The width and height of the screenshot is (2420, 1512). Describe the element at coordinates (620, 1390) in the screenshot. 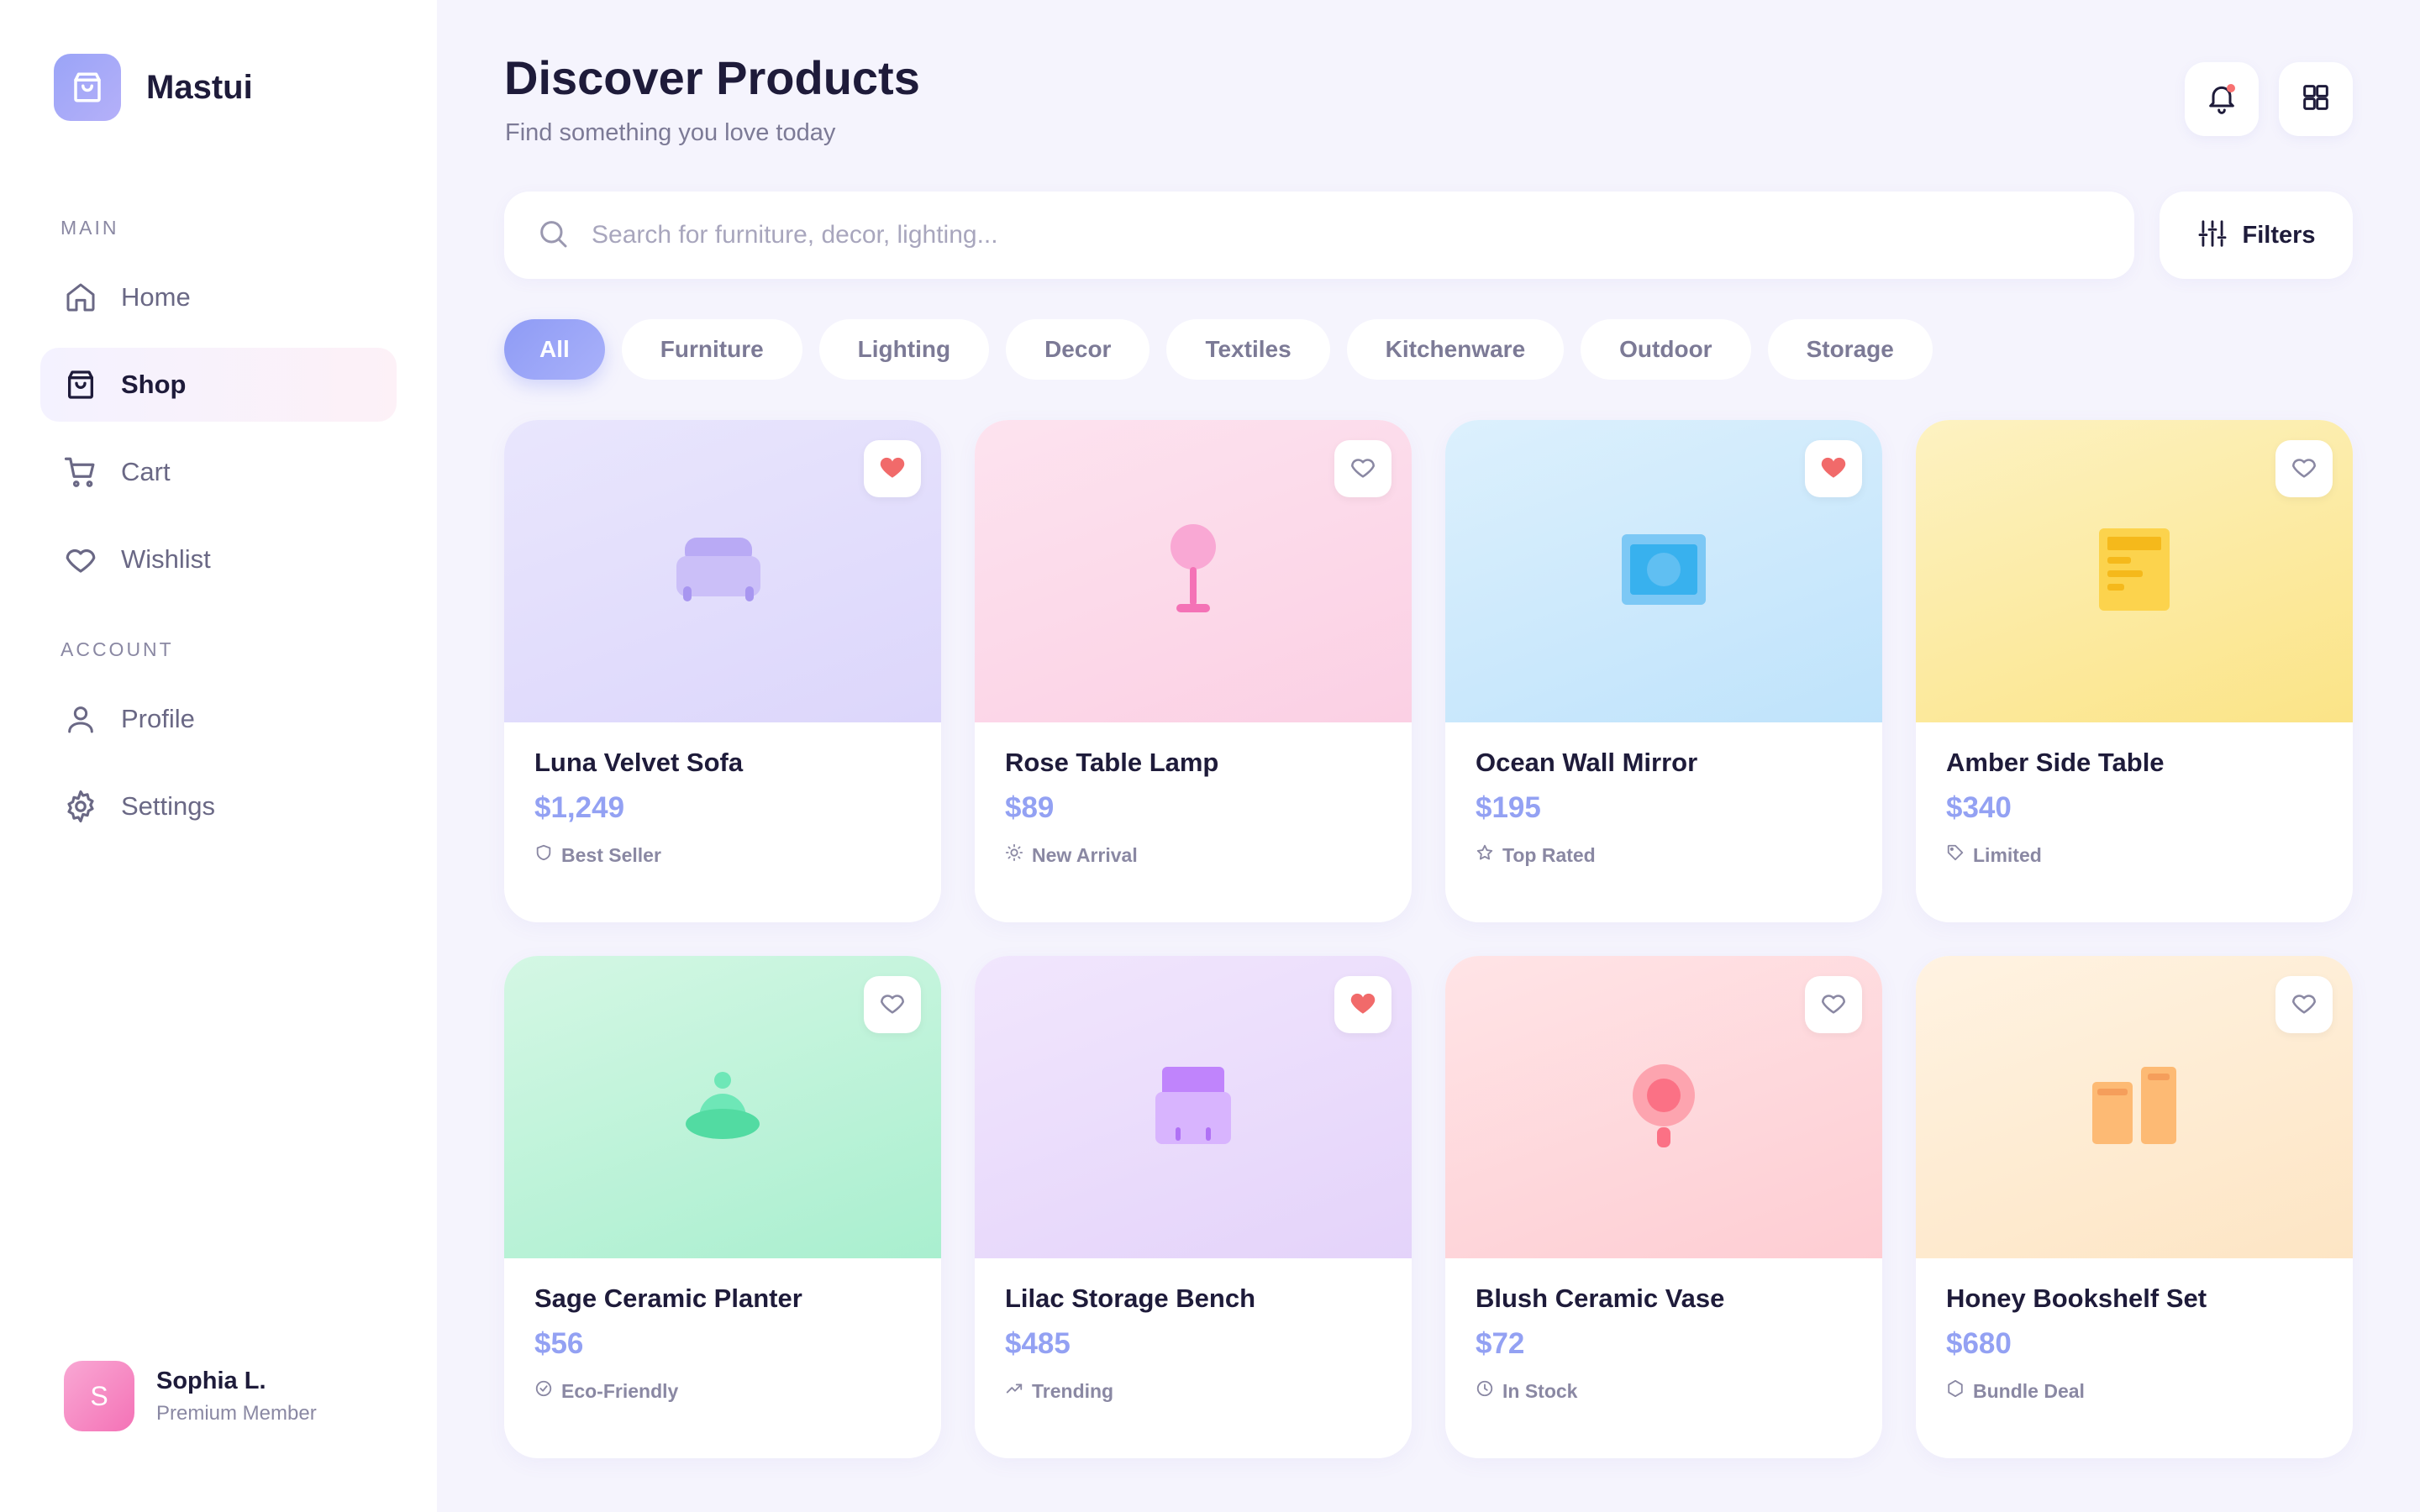

I see `product-badge-label: Eco-Friendly` at that location.